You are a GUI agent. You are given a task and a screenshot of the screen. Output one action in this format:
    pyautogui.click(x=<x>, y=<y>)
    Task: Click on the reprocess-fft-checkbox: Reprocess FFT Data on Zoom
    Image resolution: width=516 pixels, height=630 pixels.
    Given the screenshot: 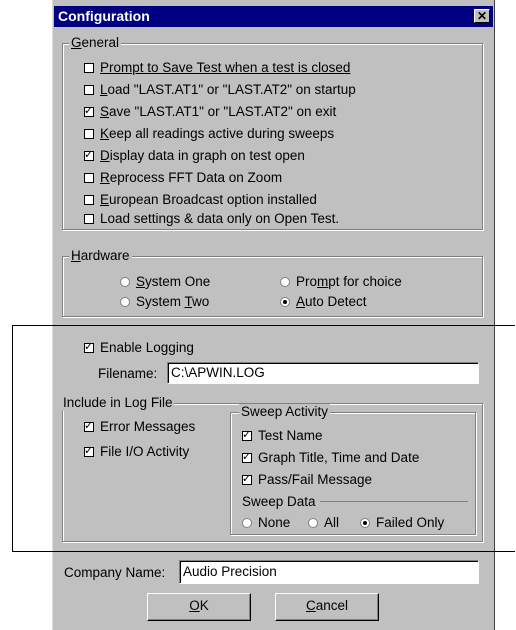 What is the action you would take?
    pyautogui.click(x=183, y=178)
    